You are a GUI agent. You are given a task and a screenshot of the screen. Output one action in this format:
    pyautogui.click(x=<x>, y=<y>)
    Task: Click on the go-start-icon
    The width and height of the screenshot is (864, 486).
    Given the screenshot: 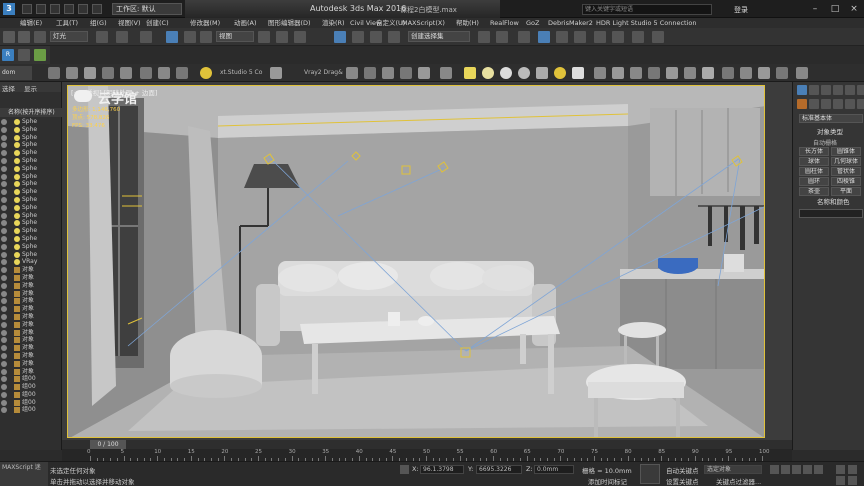 What is the action you would take?
    pyautogui.click(x=774, y=469)
    